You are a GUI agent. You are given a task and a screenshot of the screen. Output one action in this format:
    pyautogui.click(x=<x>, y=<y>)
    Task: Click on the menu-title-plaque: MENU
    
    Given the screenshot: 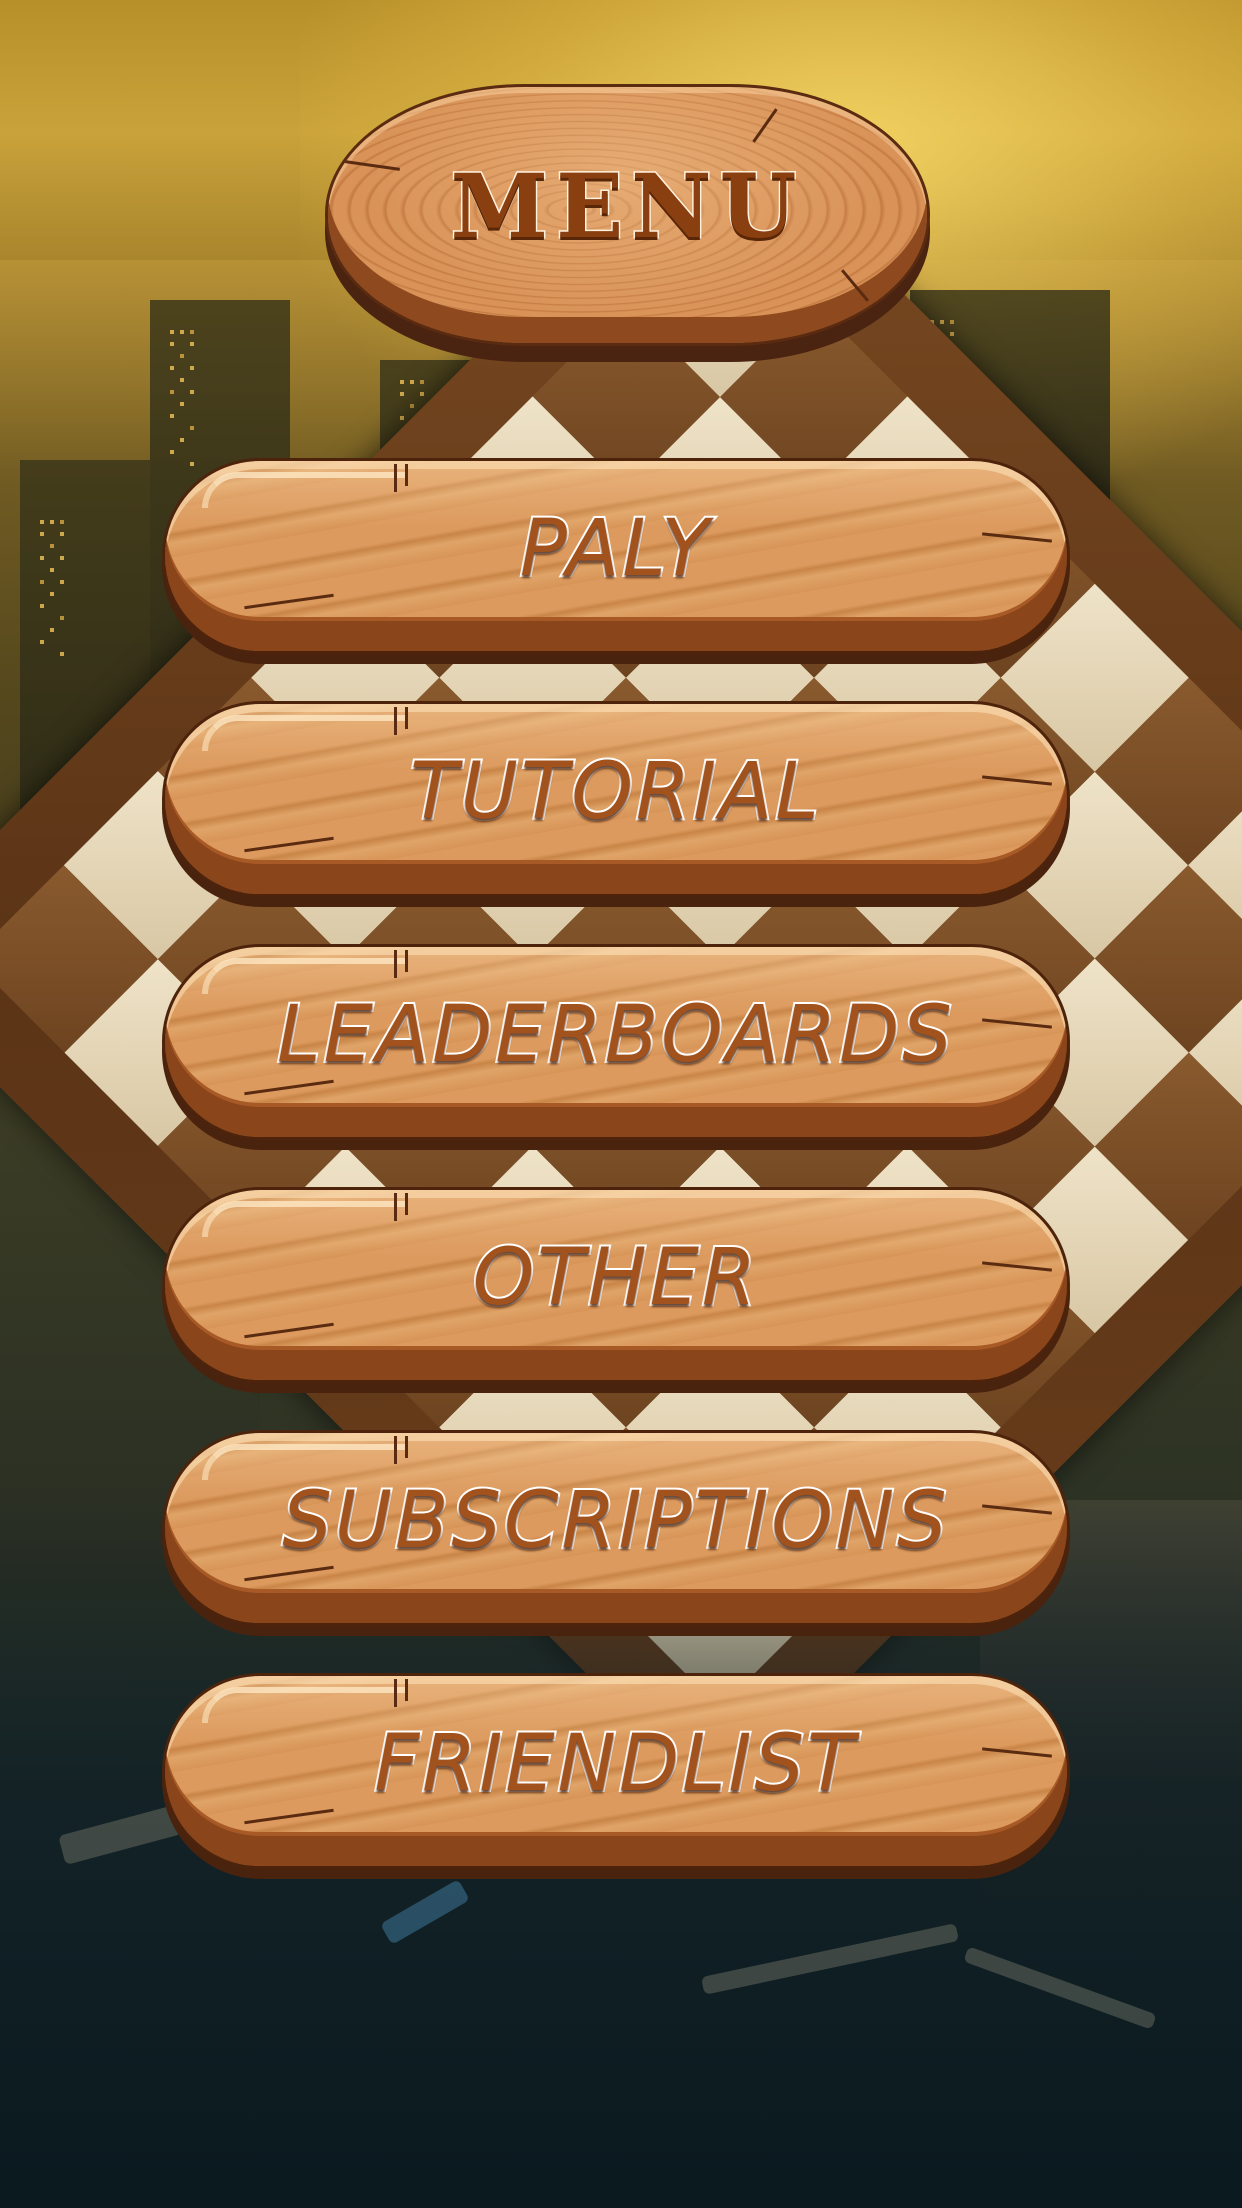 What is the action you would take?
    pyautogui.click(x=627, y=223)
    